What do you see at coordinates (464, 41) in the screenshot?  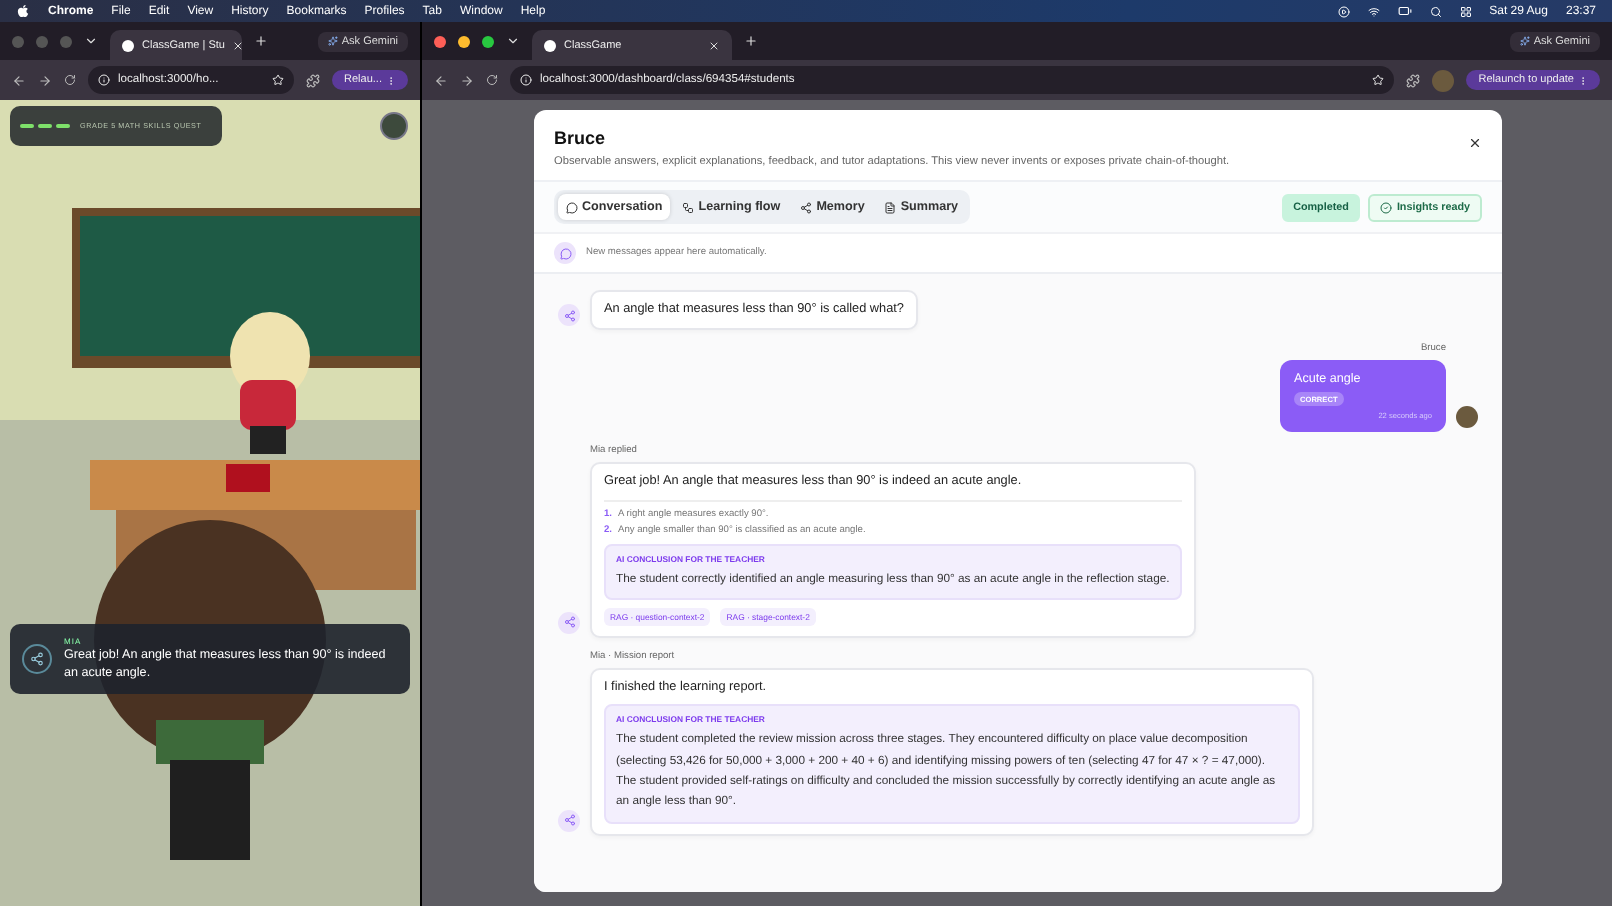 I see `minimize-window-icon` at bounding box center [464, 41].